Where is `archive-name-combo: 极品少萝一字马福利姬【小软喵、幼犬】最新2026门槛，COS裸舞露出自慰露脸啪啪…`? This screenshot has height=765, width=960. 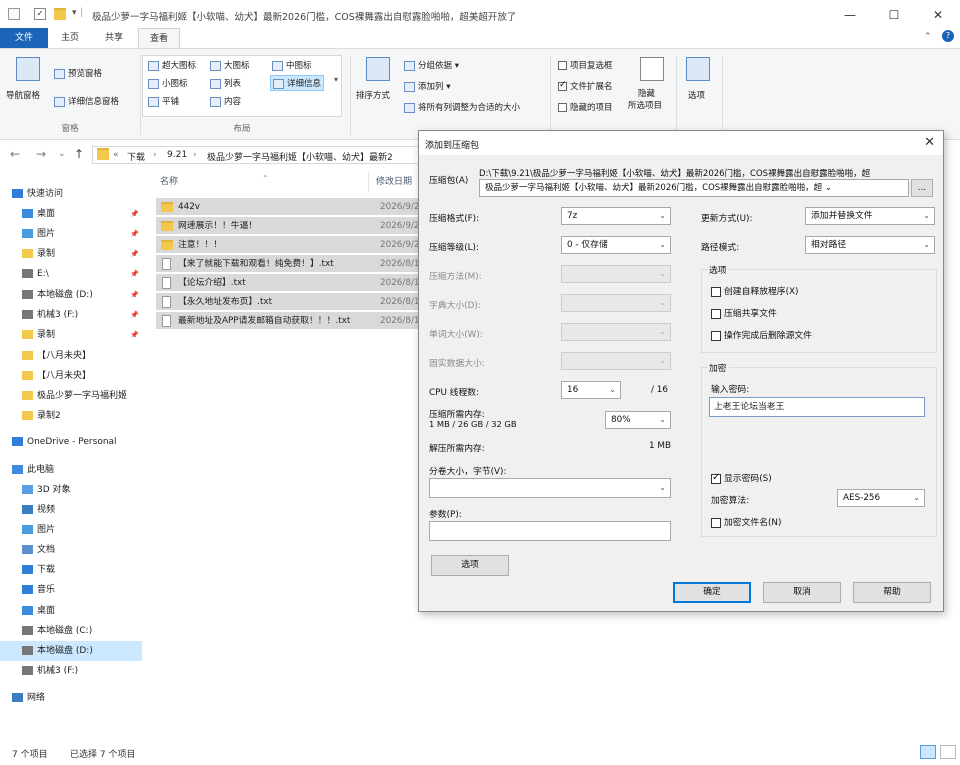 archive-name-combo: 极品少萝一字马福利姬【小软喵、幼犬】最新2026门槛，COS裸舞露出自慰露脸啪啪… is located at coordinates (694, 188).